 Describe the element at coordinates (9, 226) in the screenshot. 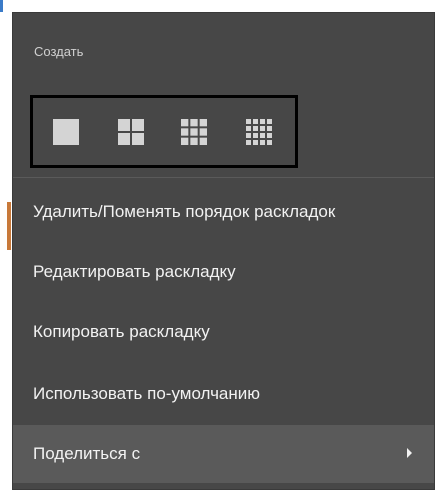

I see `background-accent-tick` at that location.